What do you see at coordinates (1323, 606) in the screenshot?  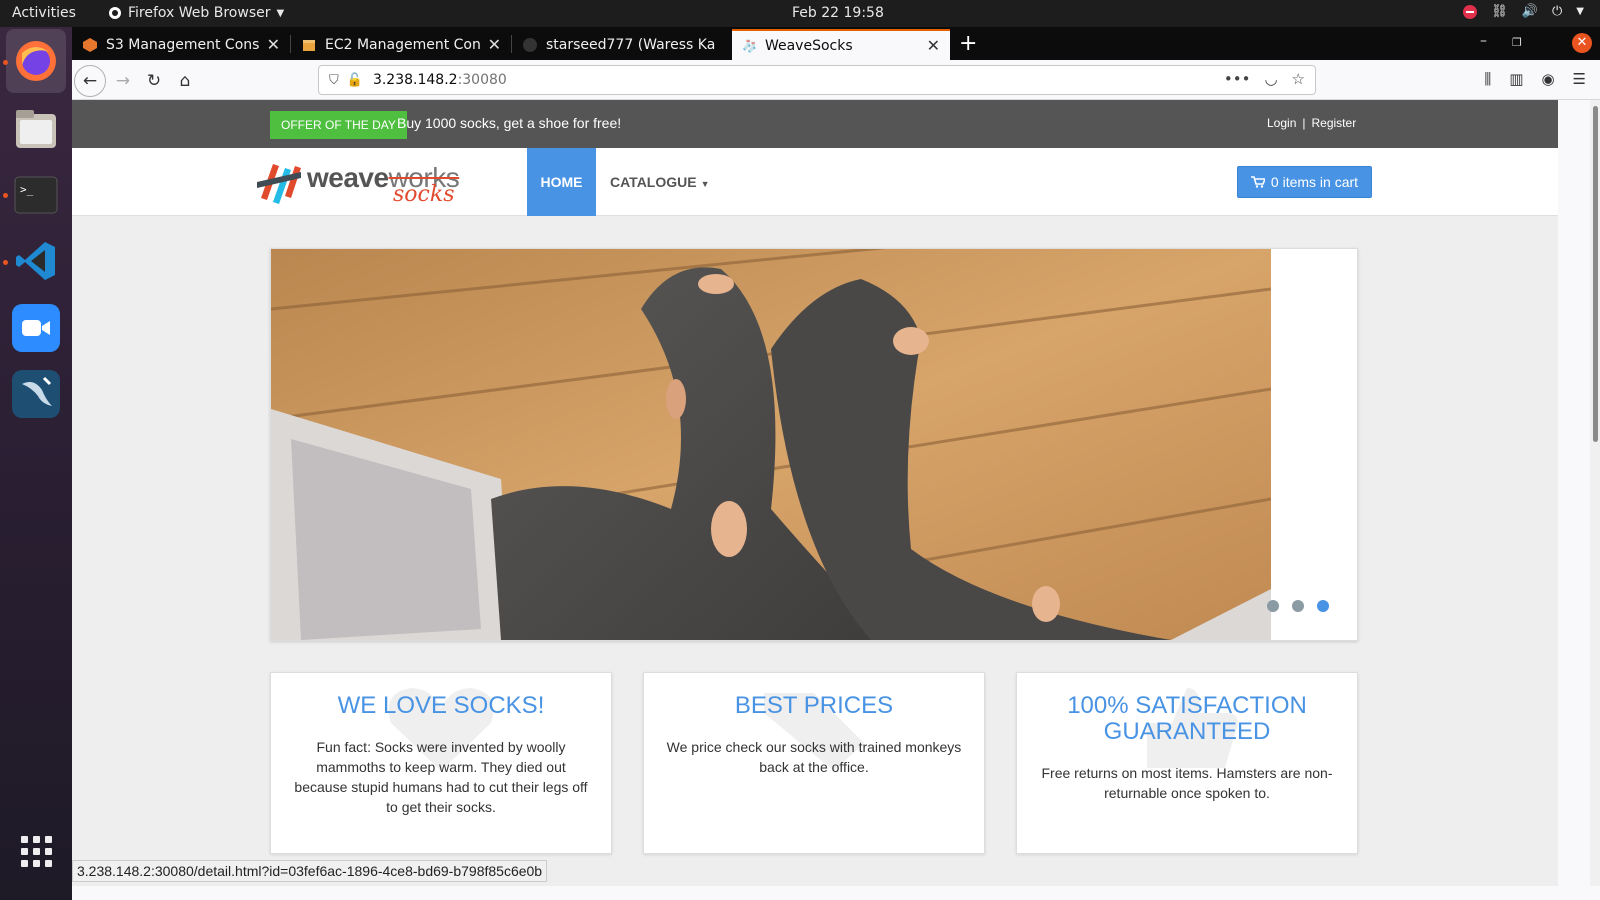 I see `carousel-dot-active` at bounding box center [1323, 606].